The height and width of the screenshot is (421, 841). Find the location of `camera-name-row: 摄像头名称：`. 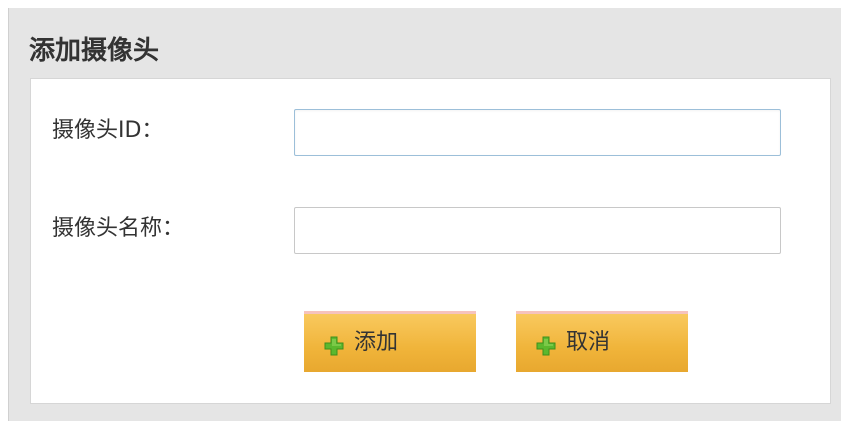

camera-name-row: 摄像头名称： is located at coordinates (430, 231).